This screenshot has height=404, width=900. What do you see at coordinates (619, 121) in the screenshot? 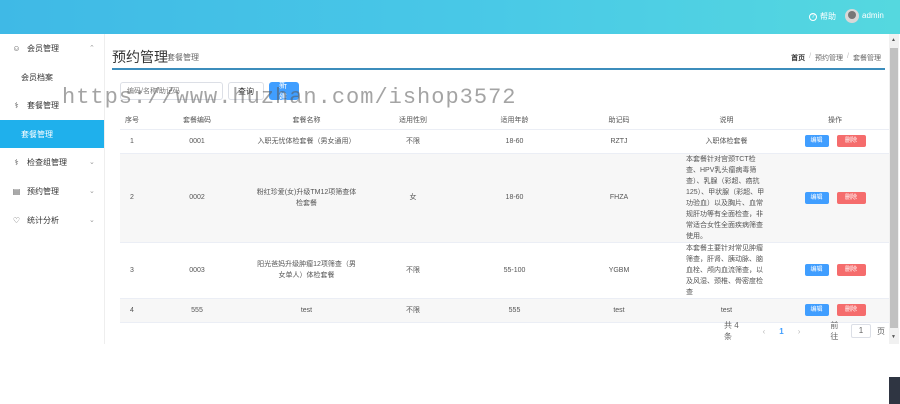
I see `column-header: 助记码` at bounding box center [619, 121].